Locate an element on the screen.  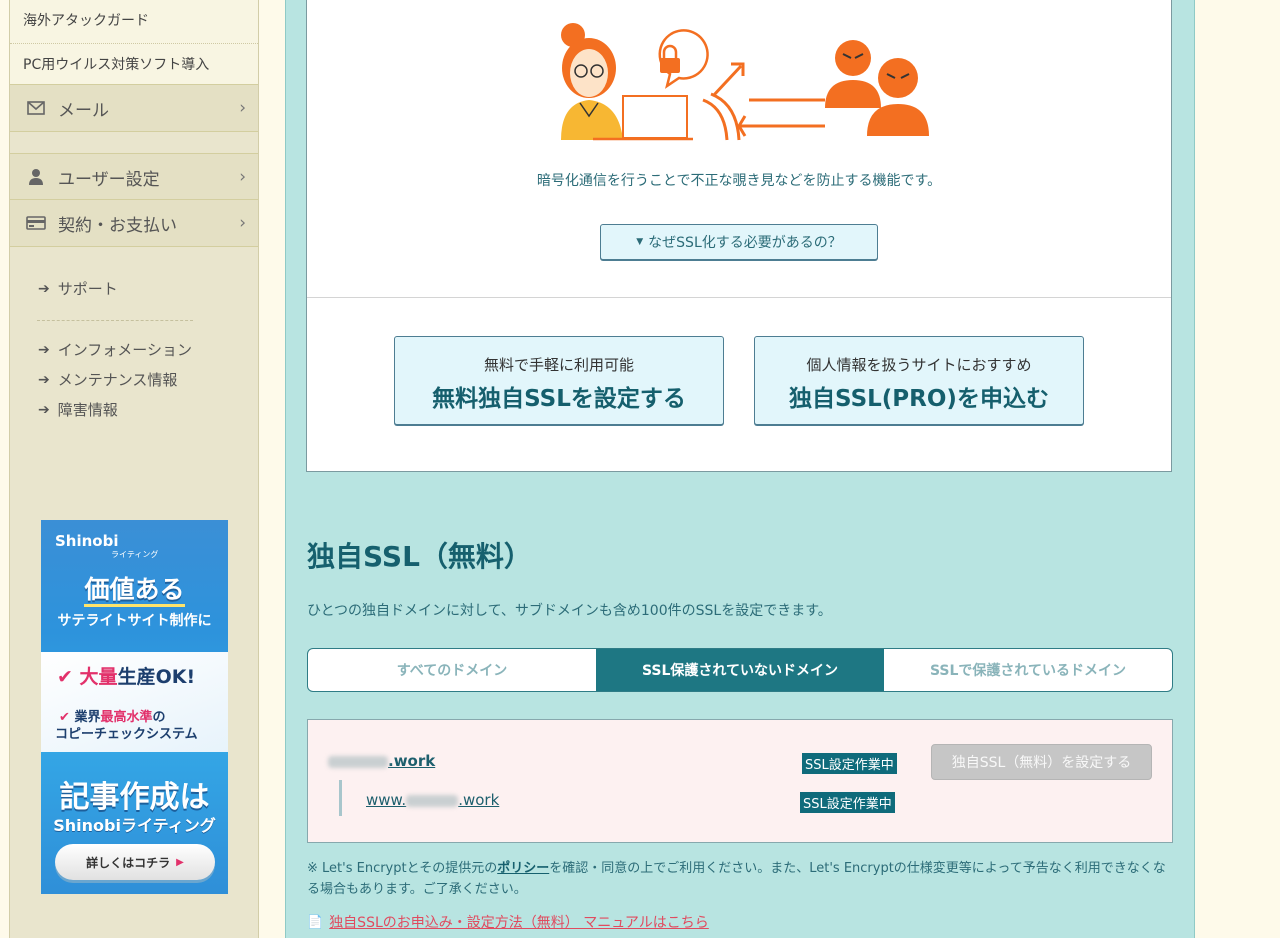
banner-point-1: ✔ 大量生産OK! is located at coordinates (126, 677).